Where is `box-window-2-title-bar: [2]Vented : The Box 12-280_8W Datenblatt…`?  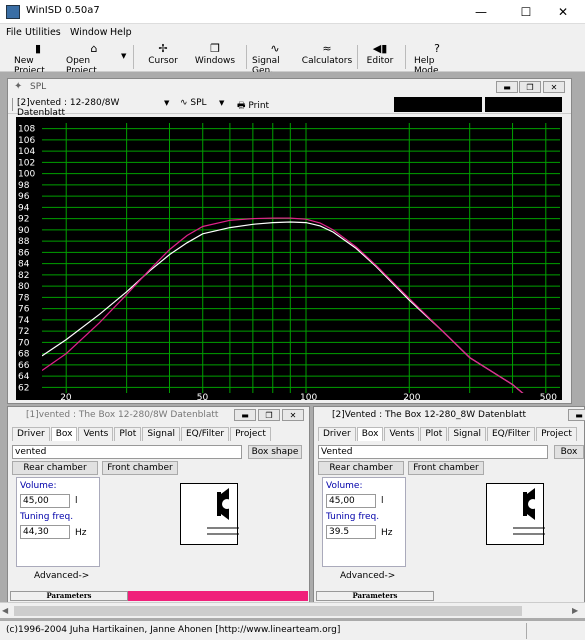
box-window-2-title-bar: [2]Vented : The Box 12-280_8W Datenblatt… is located at coordinates (449, 415).